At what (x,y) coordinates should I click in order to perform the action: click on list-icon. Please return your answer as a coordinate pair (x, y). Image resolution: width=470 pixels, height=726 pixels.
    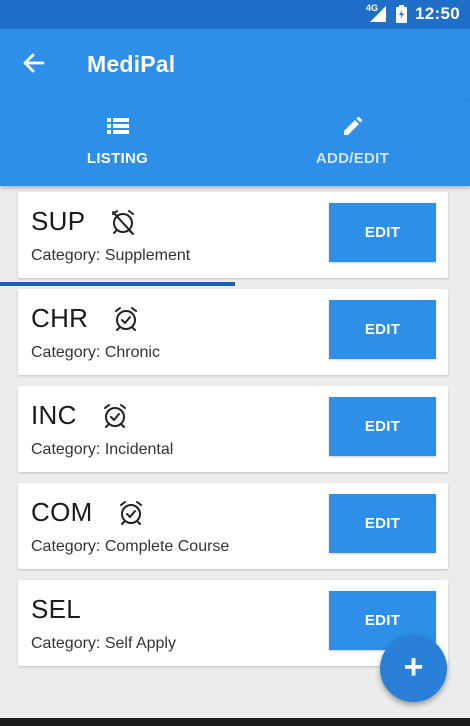
    Looking at the image, I should click on (118, 126).